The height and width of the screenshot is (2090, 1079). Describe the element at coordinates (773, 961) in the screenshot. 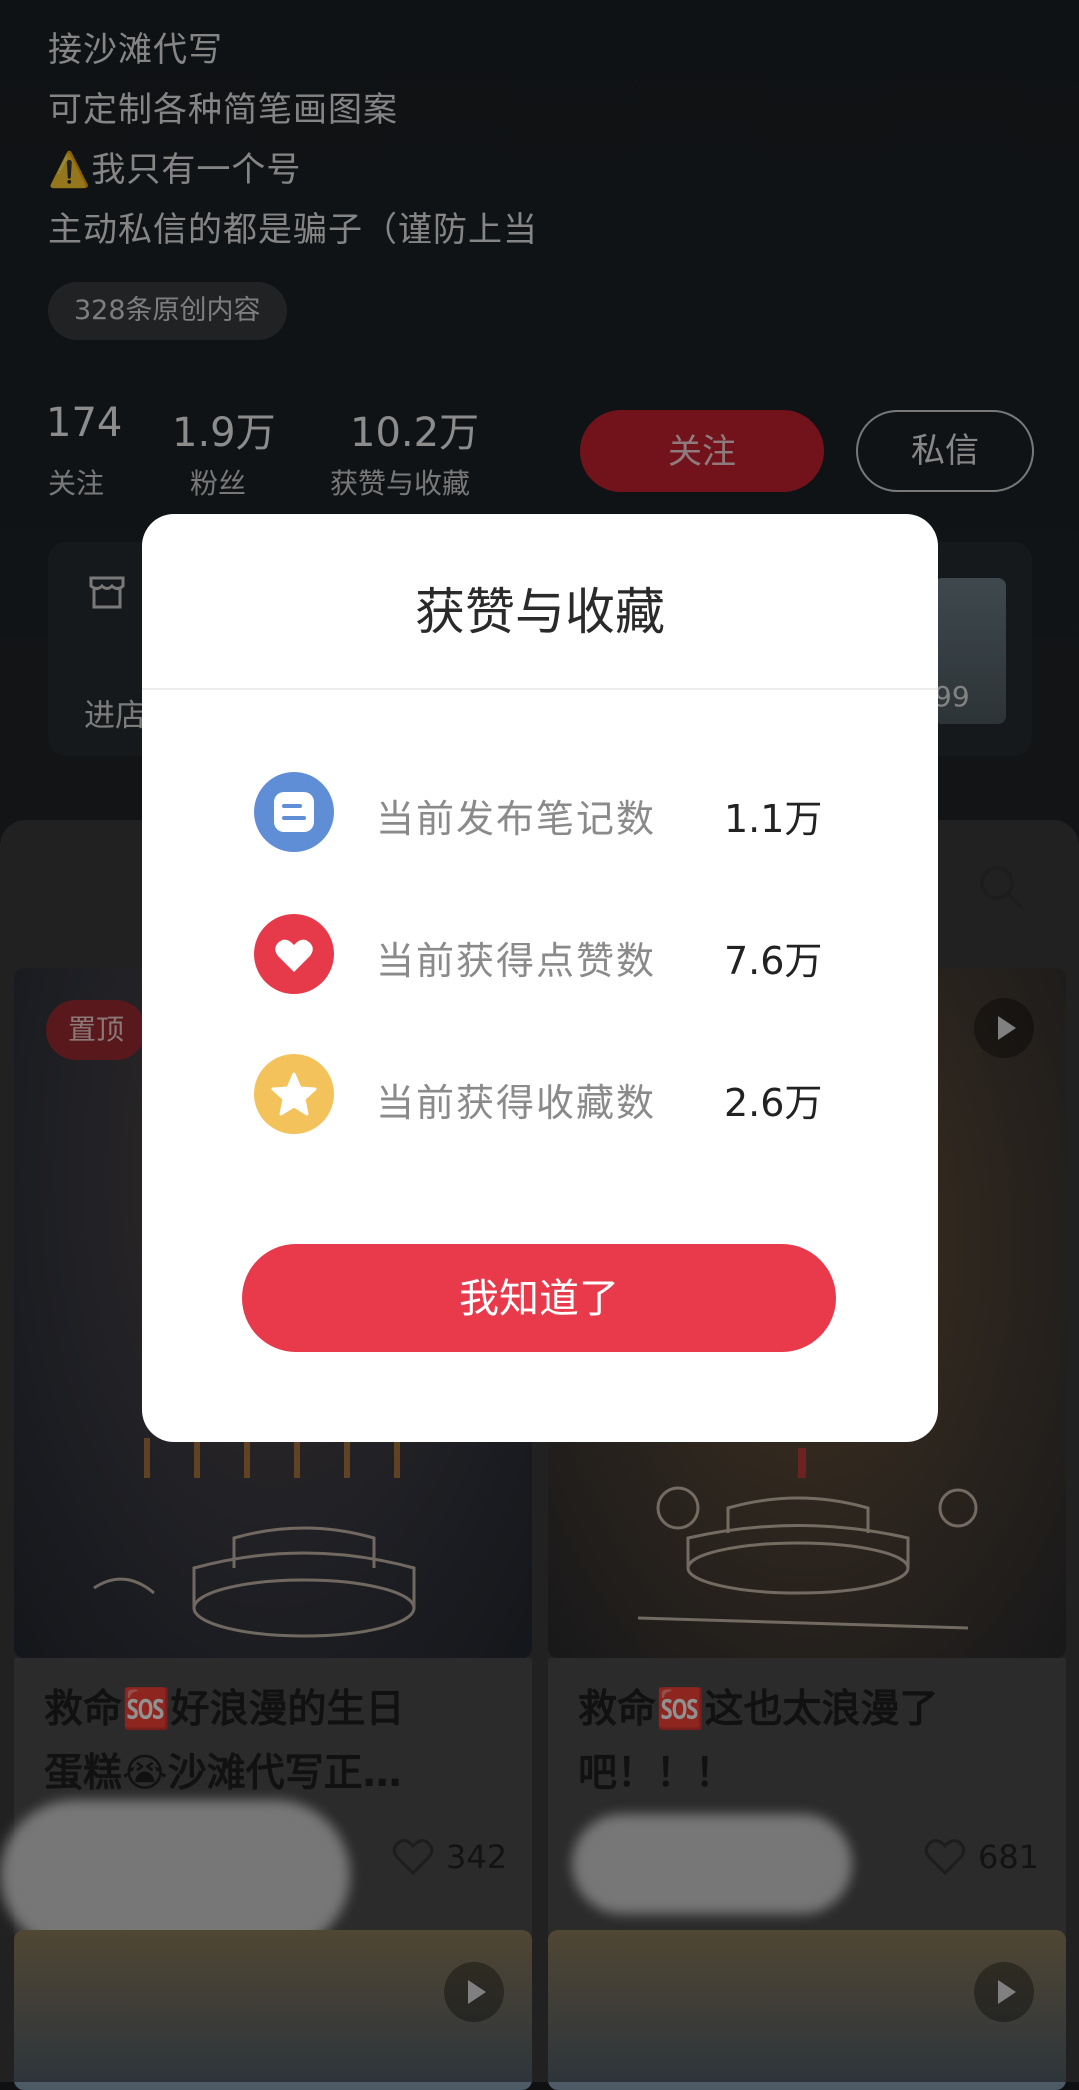

I see `likes-count-value: 7.6万` at that location.